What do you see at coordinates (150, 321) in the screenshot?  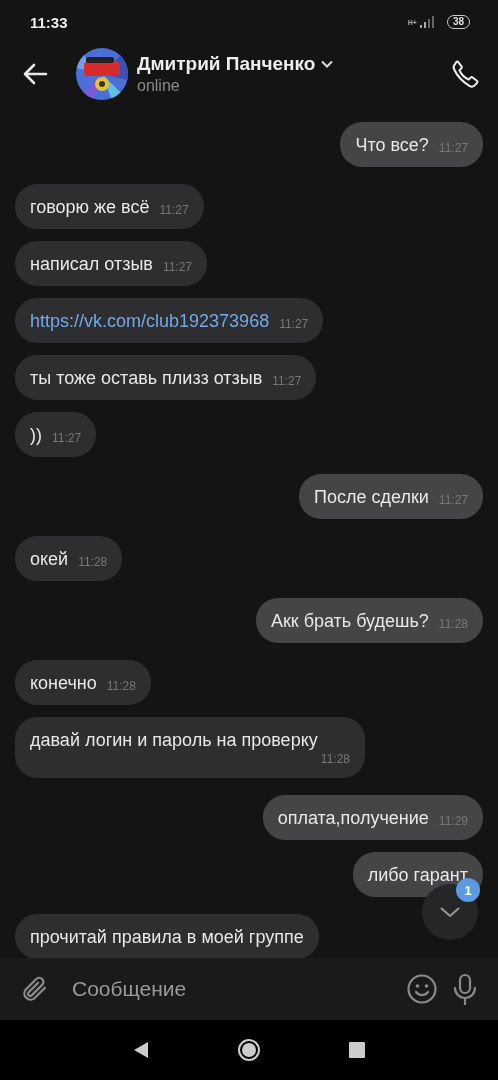 I see `message-link: https://vk.com/club192373968` at bounding box center [150, 321].